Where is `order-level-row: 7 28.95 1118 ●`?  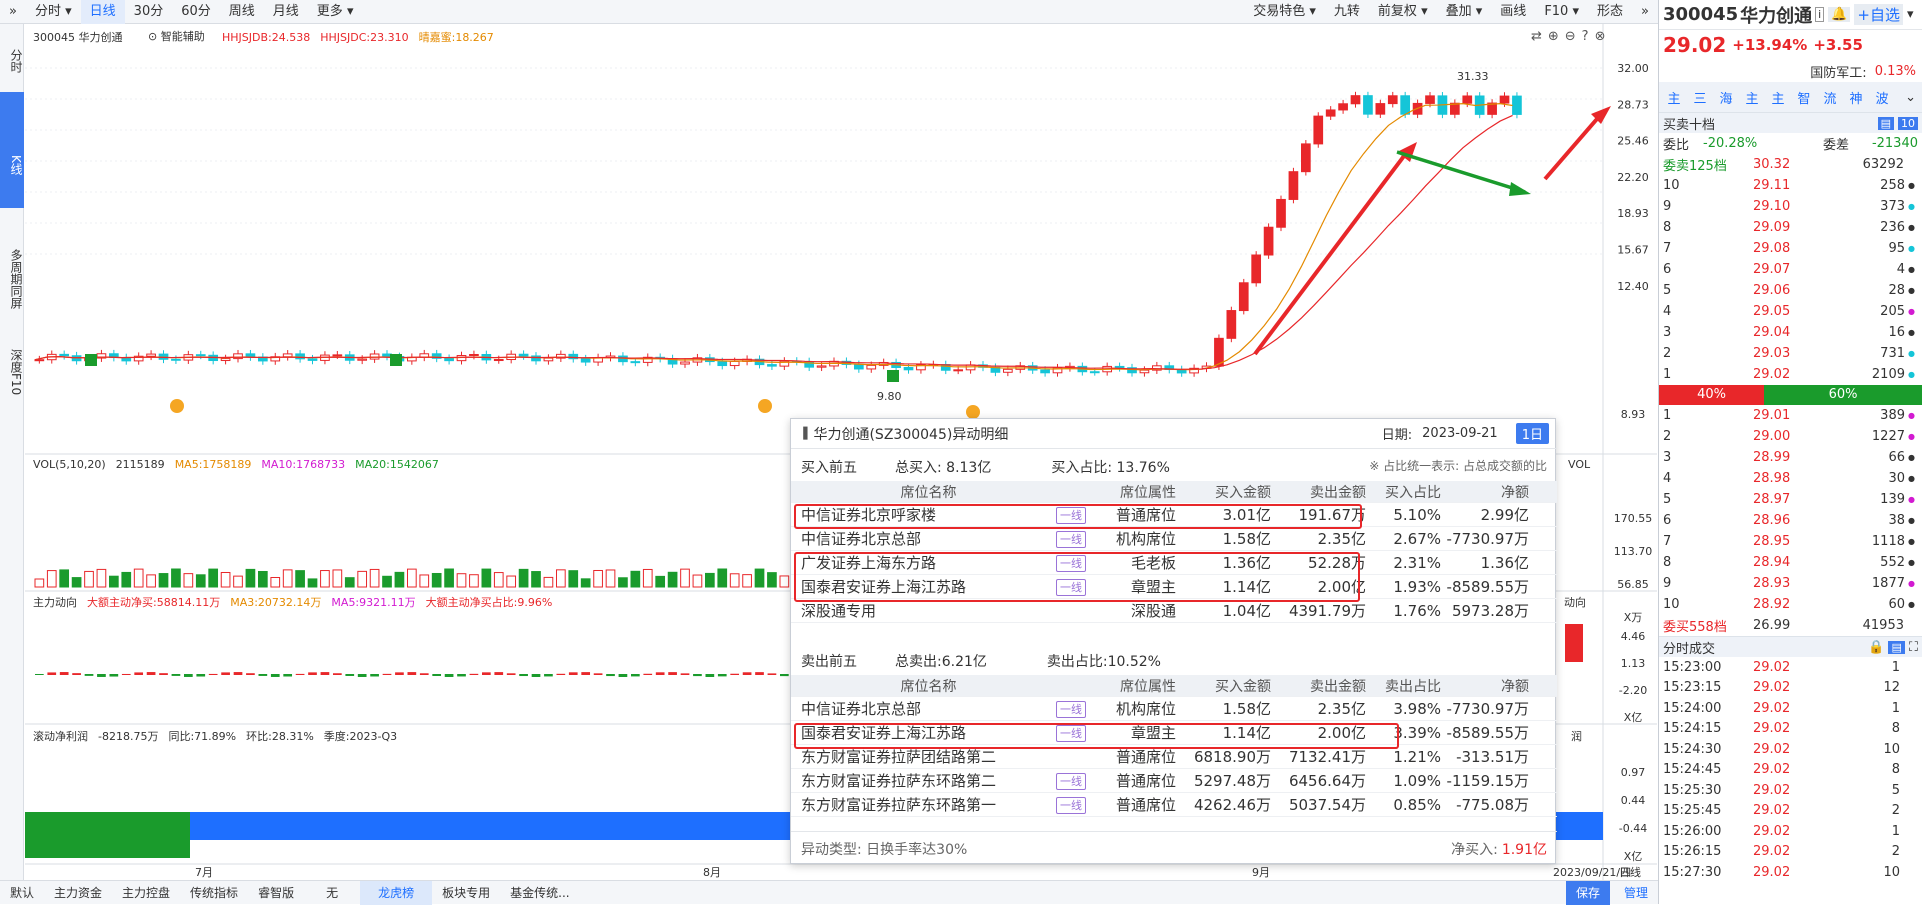 order-level-row: 7 28.95 1118 ● is located at coordinates (1790, 541).